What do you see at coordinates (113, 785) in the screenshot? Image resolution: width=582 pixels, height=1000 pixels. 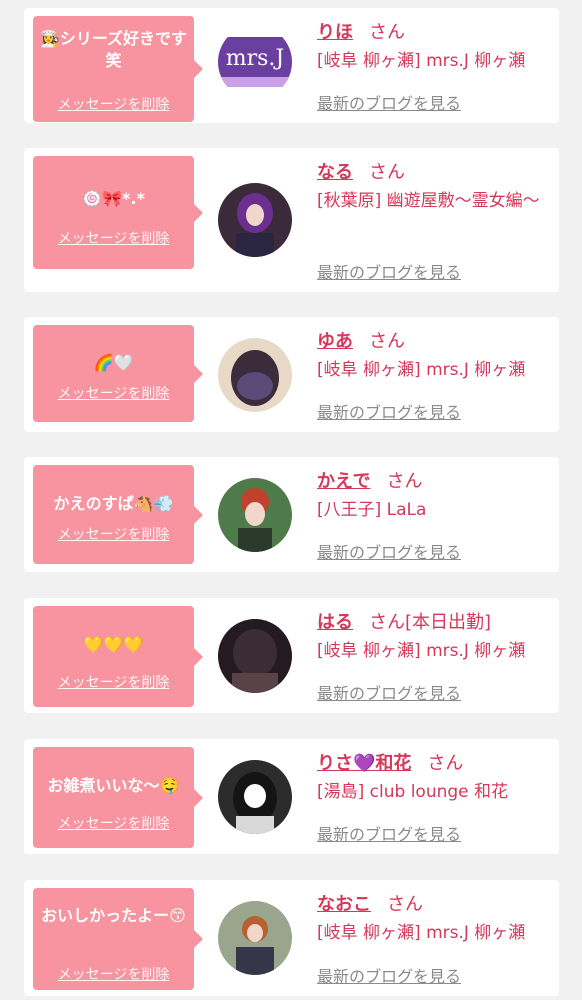 I see `message-text: お雑煮いいな〜🤤` at bounding box center [113, 785].